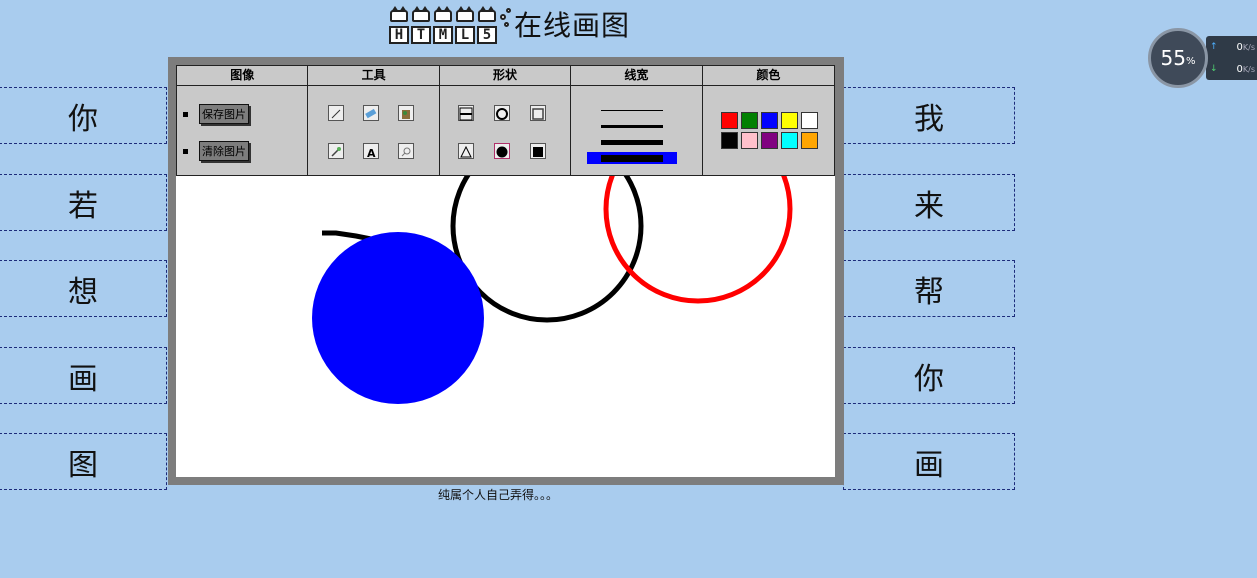 The height and width of the screenshot is (578, 1257). Describe the element at coordinates (398, 318) in the screenshot. I see `blue-filled-circle` at that location.